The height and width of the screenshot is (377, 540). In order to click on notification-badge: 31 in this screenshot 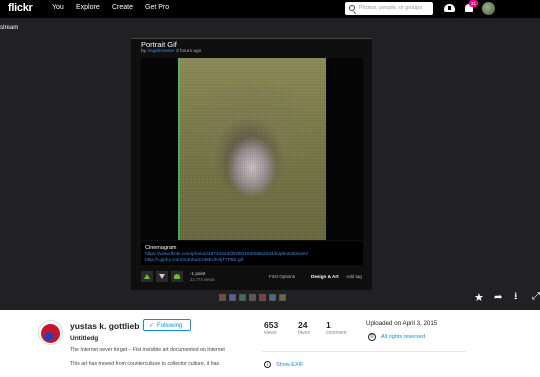, I will do `click(473, 3)`.